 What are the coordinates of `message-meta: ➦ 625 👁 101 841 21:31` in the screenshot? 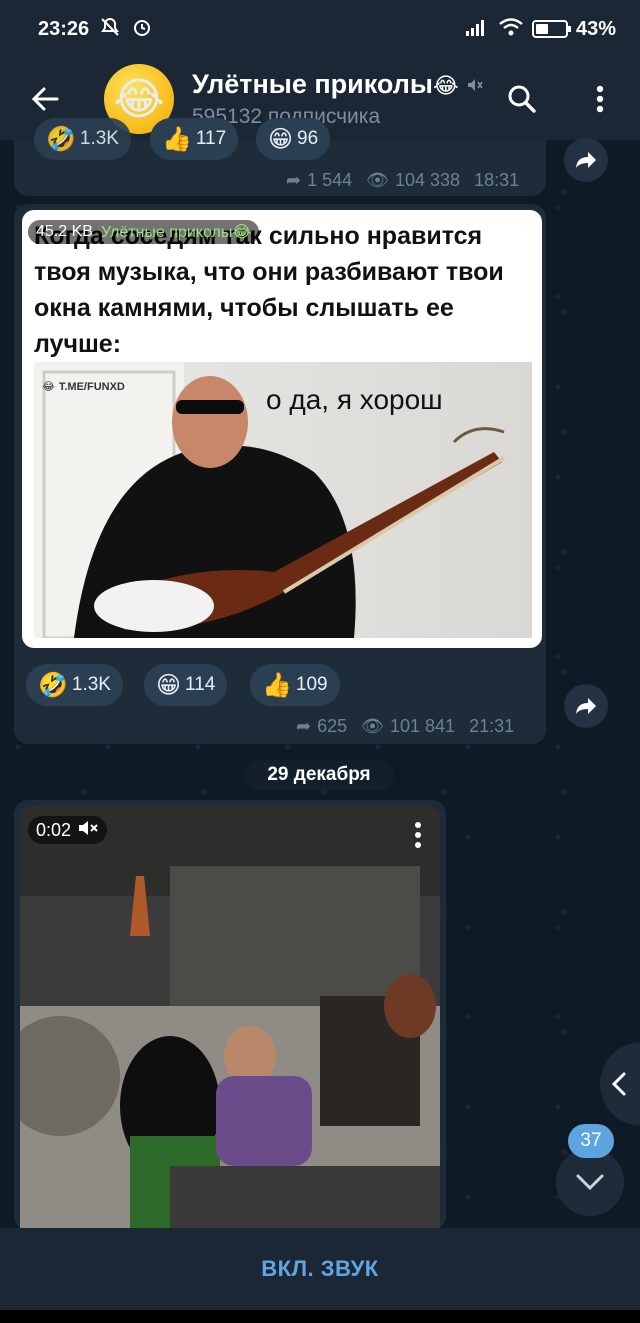 It's located at (405, 726).